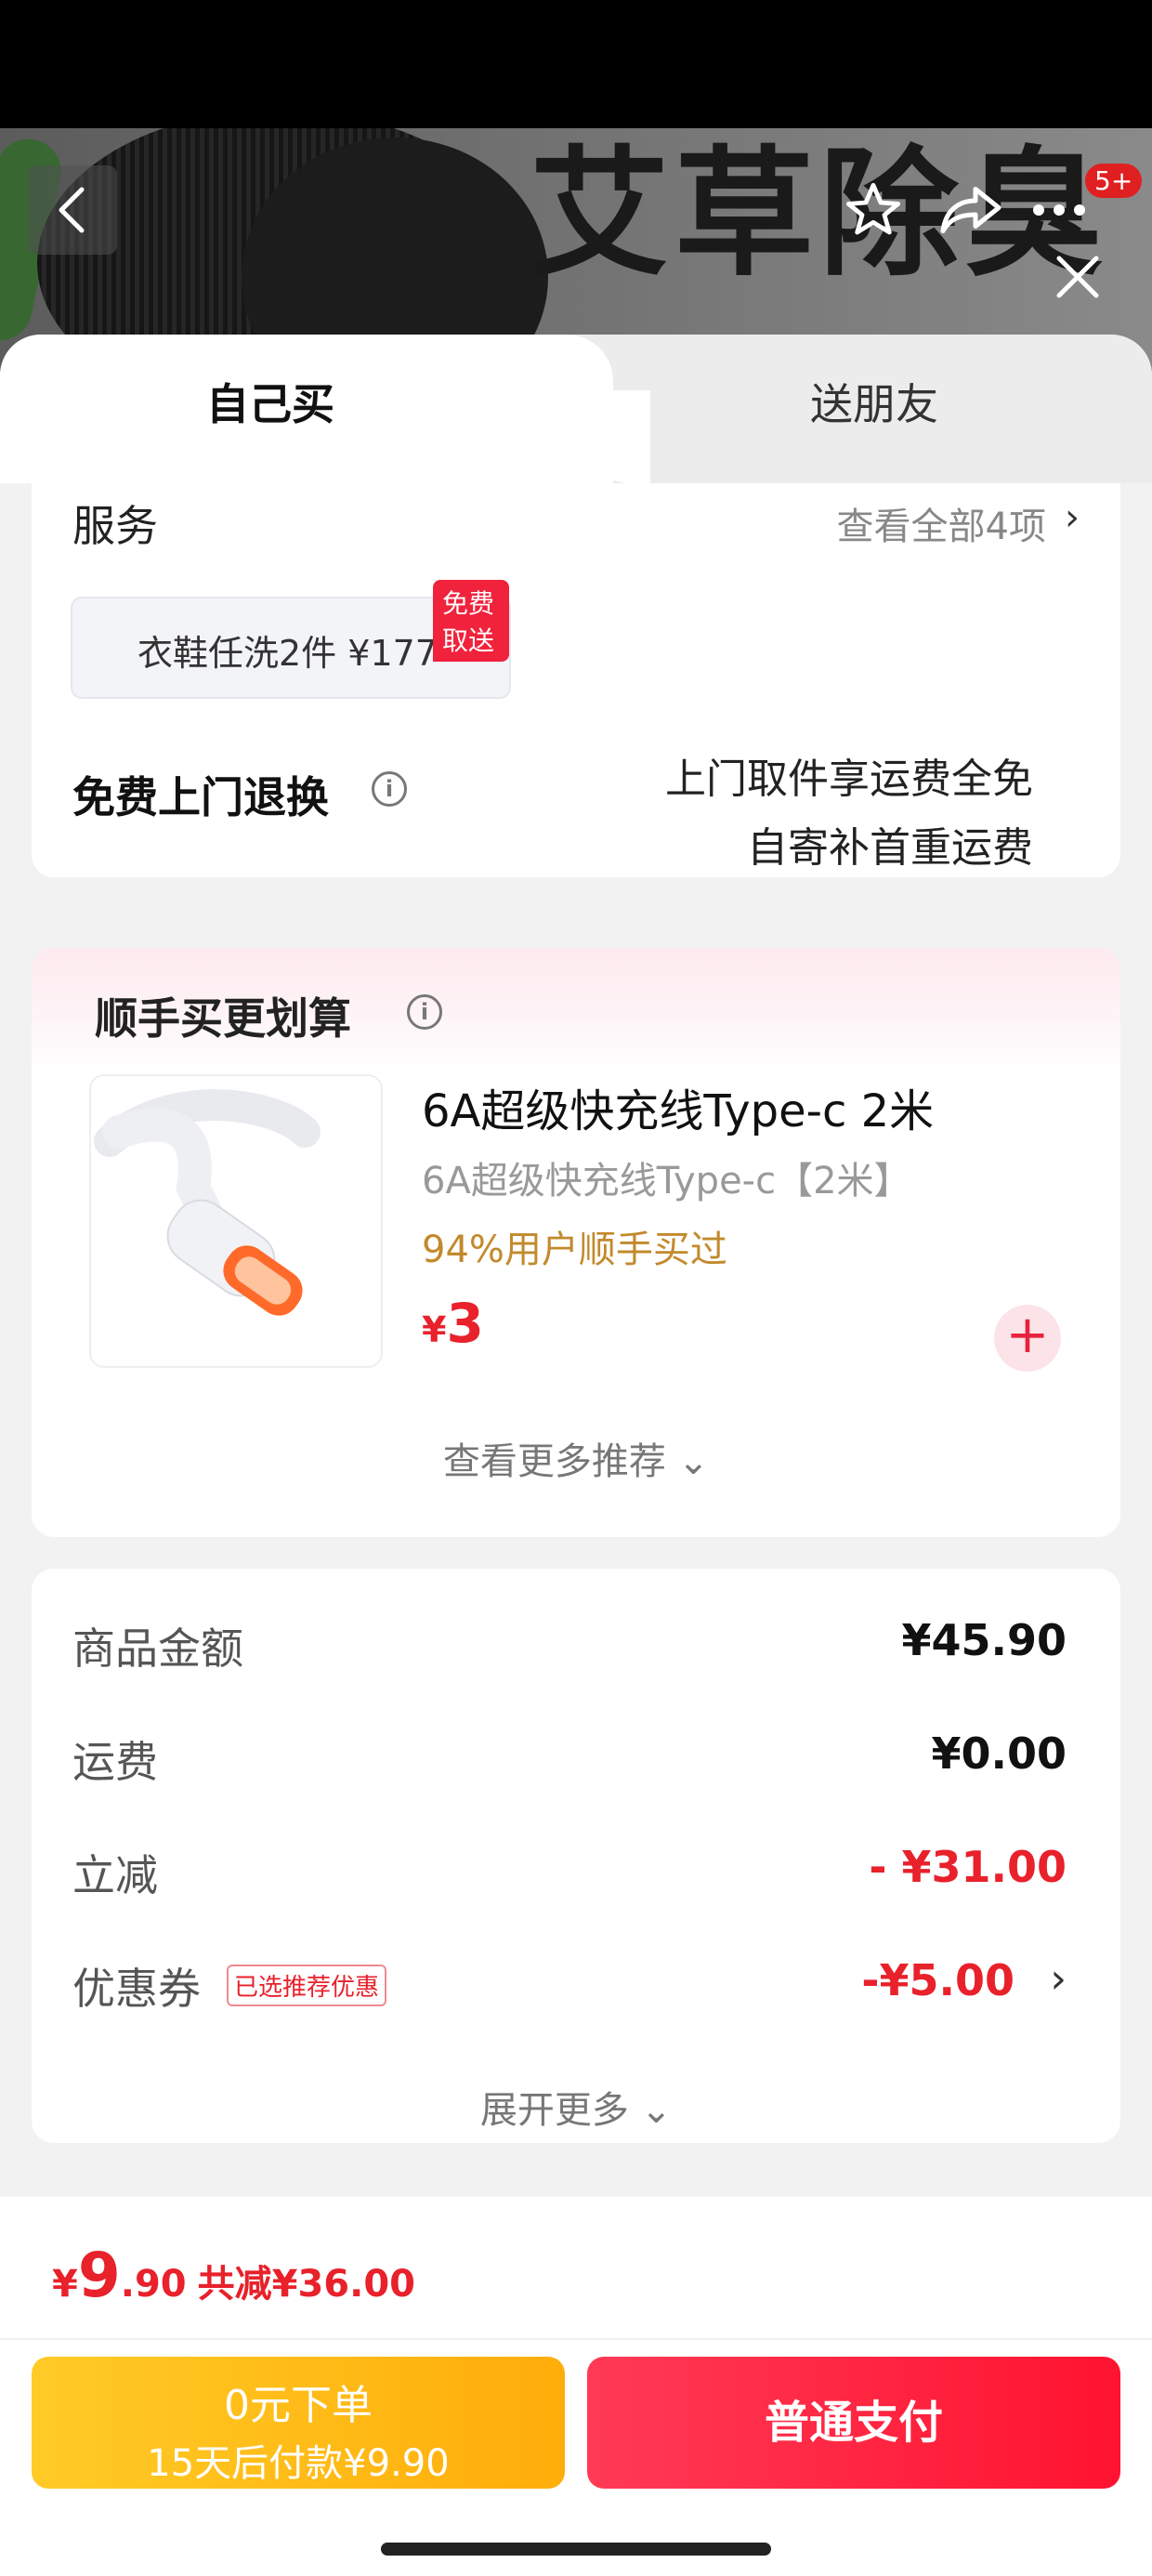 This screenshot has height=2576, width=1152. Describe the element at coordinates (576, 1458) in the screenshot. I see `more-recommend-link: 查看更多推荐 ⌄` at that location.